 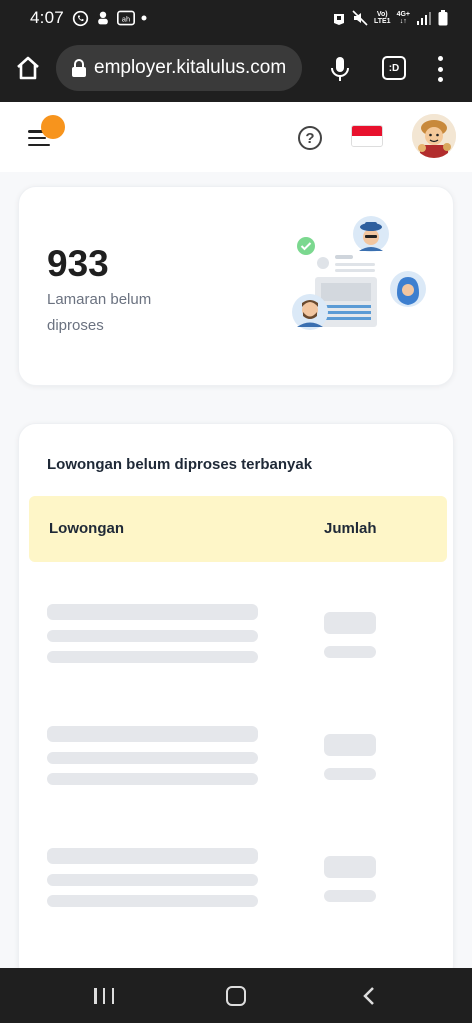 What do you see at coordinates (190, 67) in the screenshot?
I see `url-text: employer.kitalulus.com` at bounding box center [190, 67].